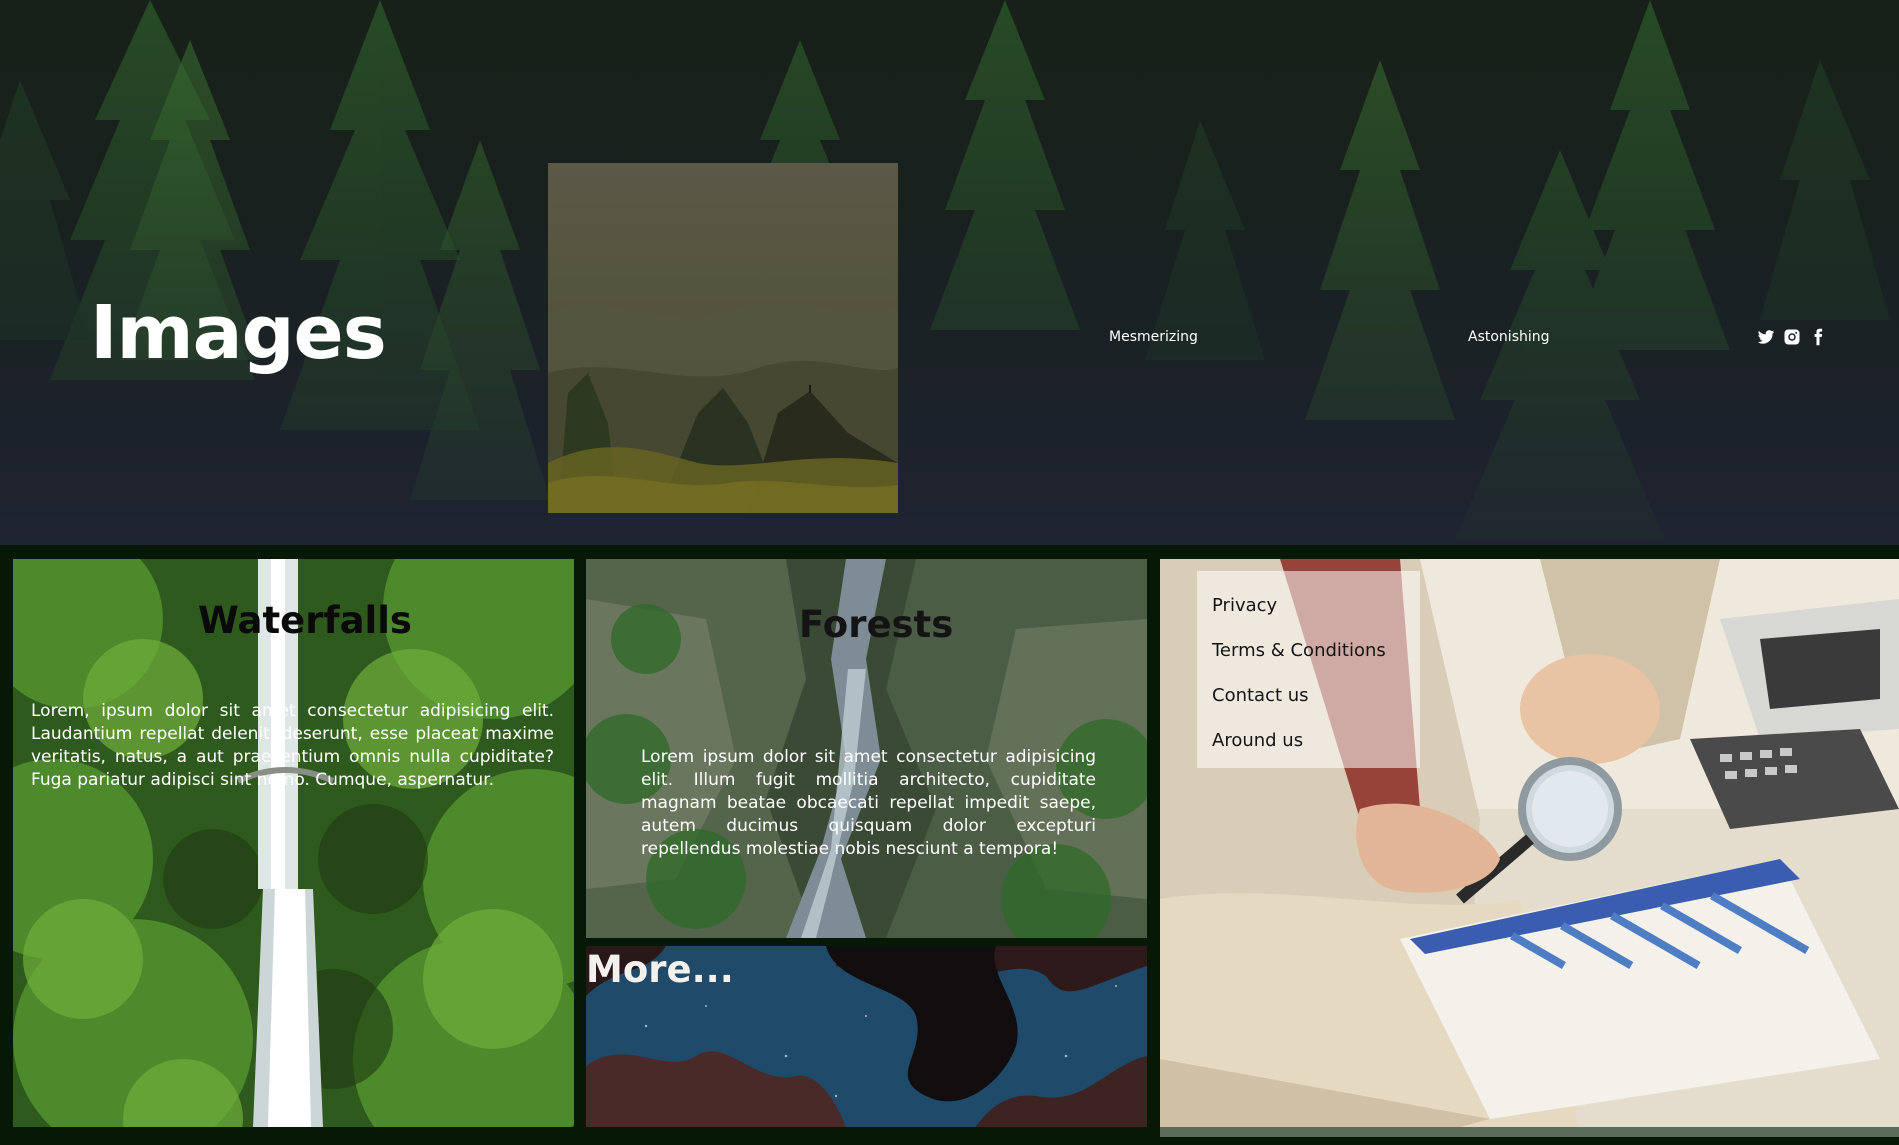 This screenshot has width=1899, height=1145. Describe the element at coordinates (1818, 337) in the screenshot. I see `facebook-icon` at that location.